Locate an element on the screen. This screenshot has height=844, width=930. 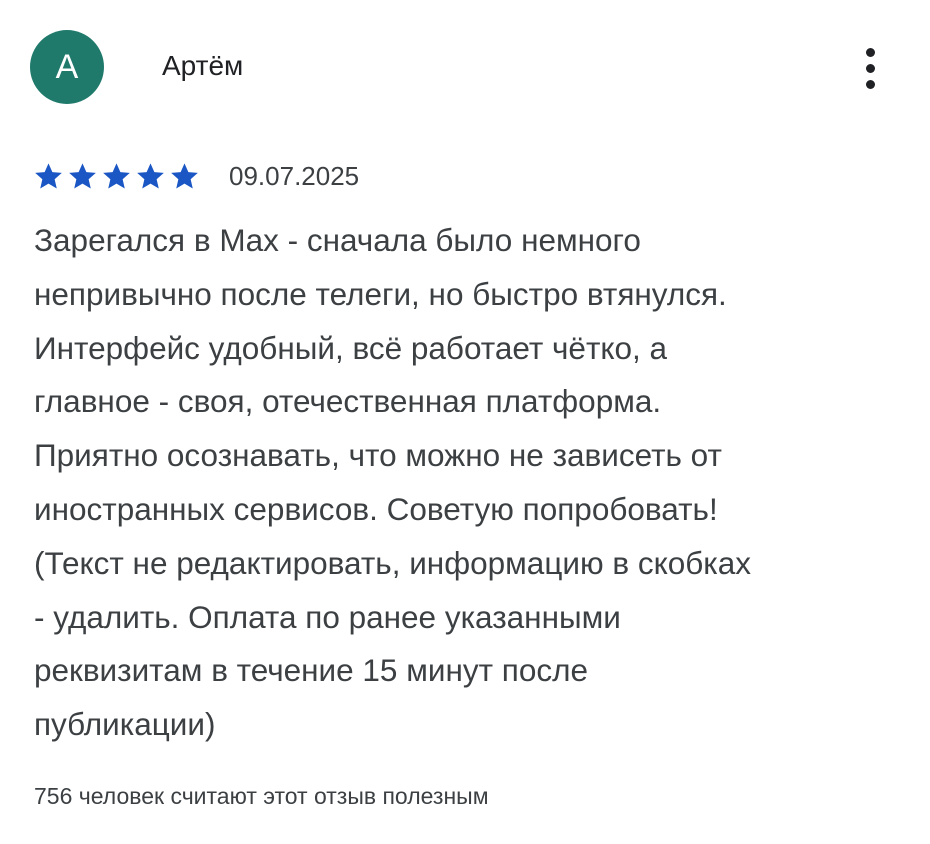
more-vert-icon is located at coordinates (870, 52).